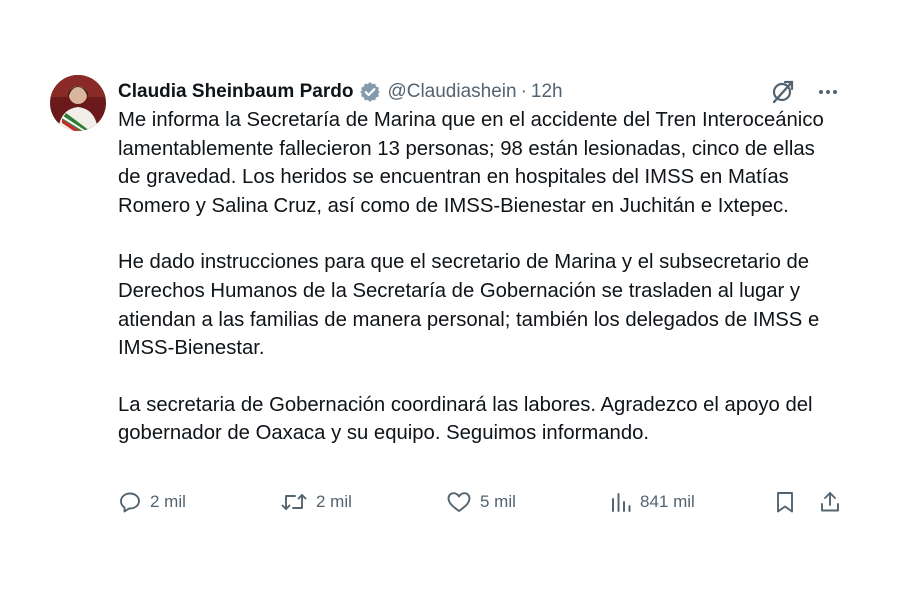 The height and width of the screenshot is (600, 900). What do you see at coordinates (235, 92) in the screenshot?
I see `author-name: Claudia Sheinbaum Pardo` at bounding box center [235, 92].